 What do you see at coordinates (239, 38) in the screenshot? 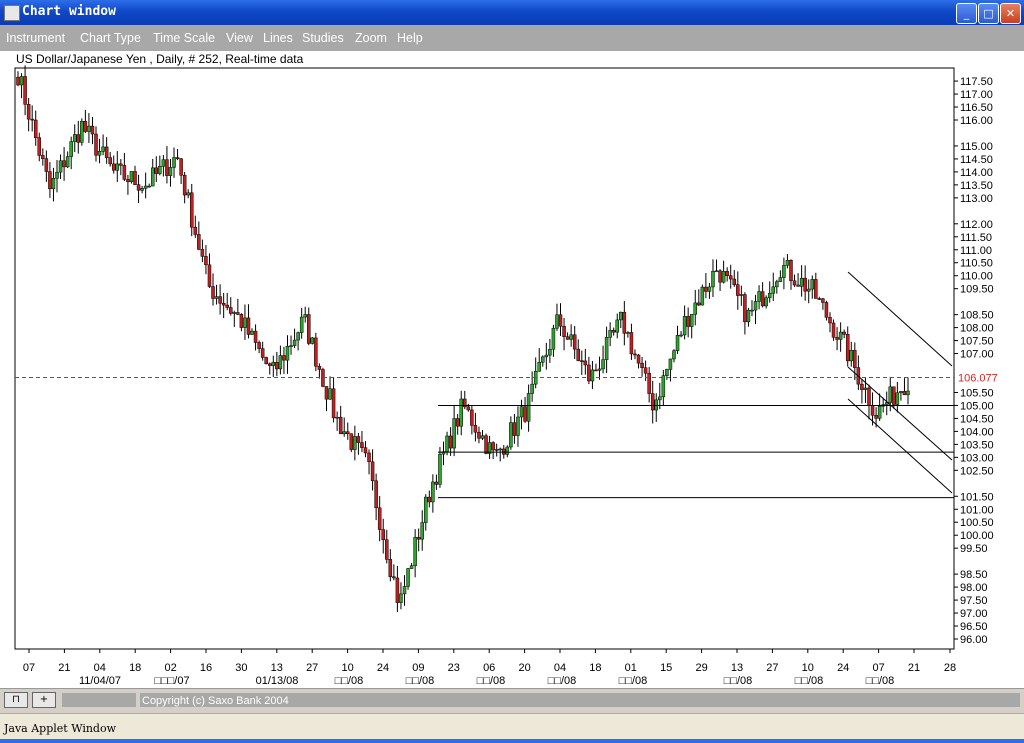
I see `menu-view: View` at bounding box center [239, 38].